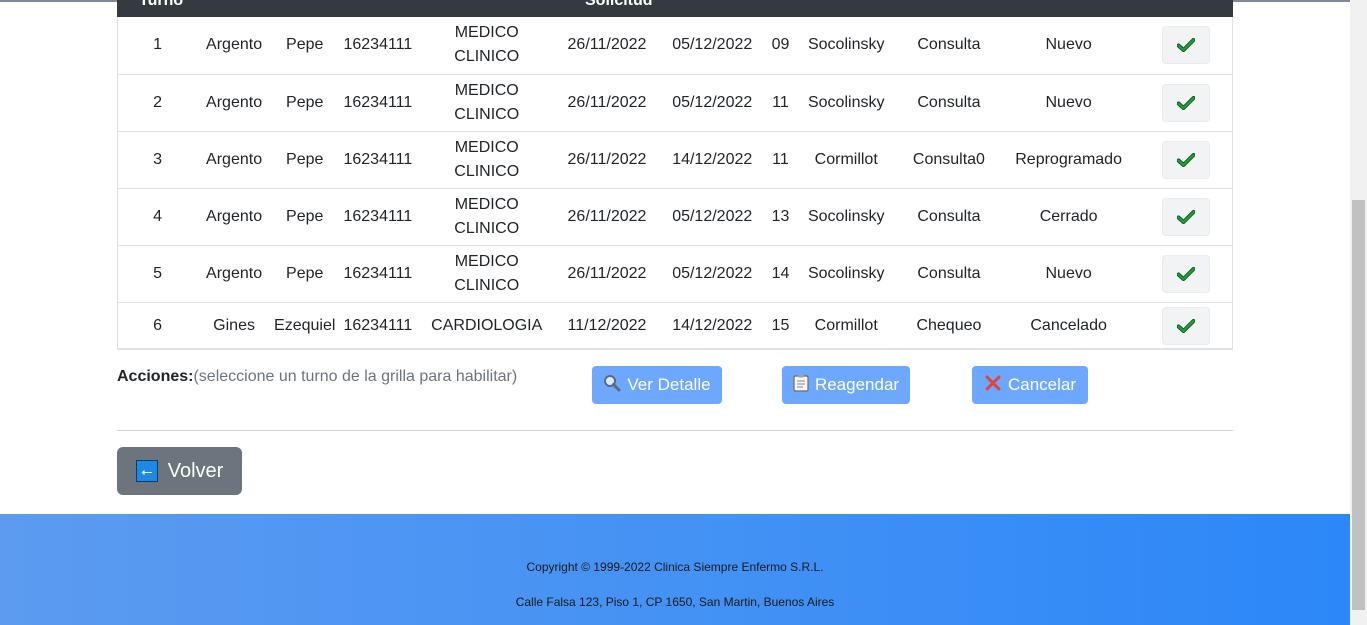 This screenshot has height=625, width=1367. I want to click on cell-solicitud: 11/12/2022, so click(607, 325).